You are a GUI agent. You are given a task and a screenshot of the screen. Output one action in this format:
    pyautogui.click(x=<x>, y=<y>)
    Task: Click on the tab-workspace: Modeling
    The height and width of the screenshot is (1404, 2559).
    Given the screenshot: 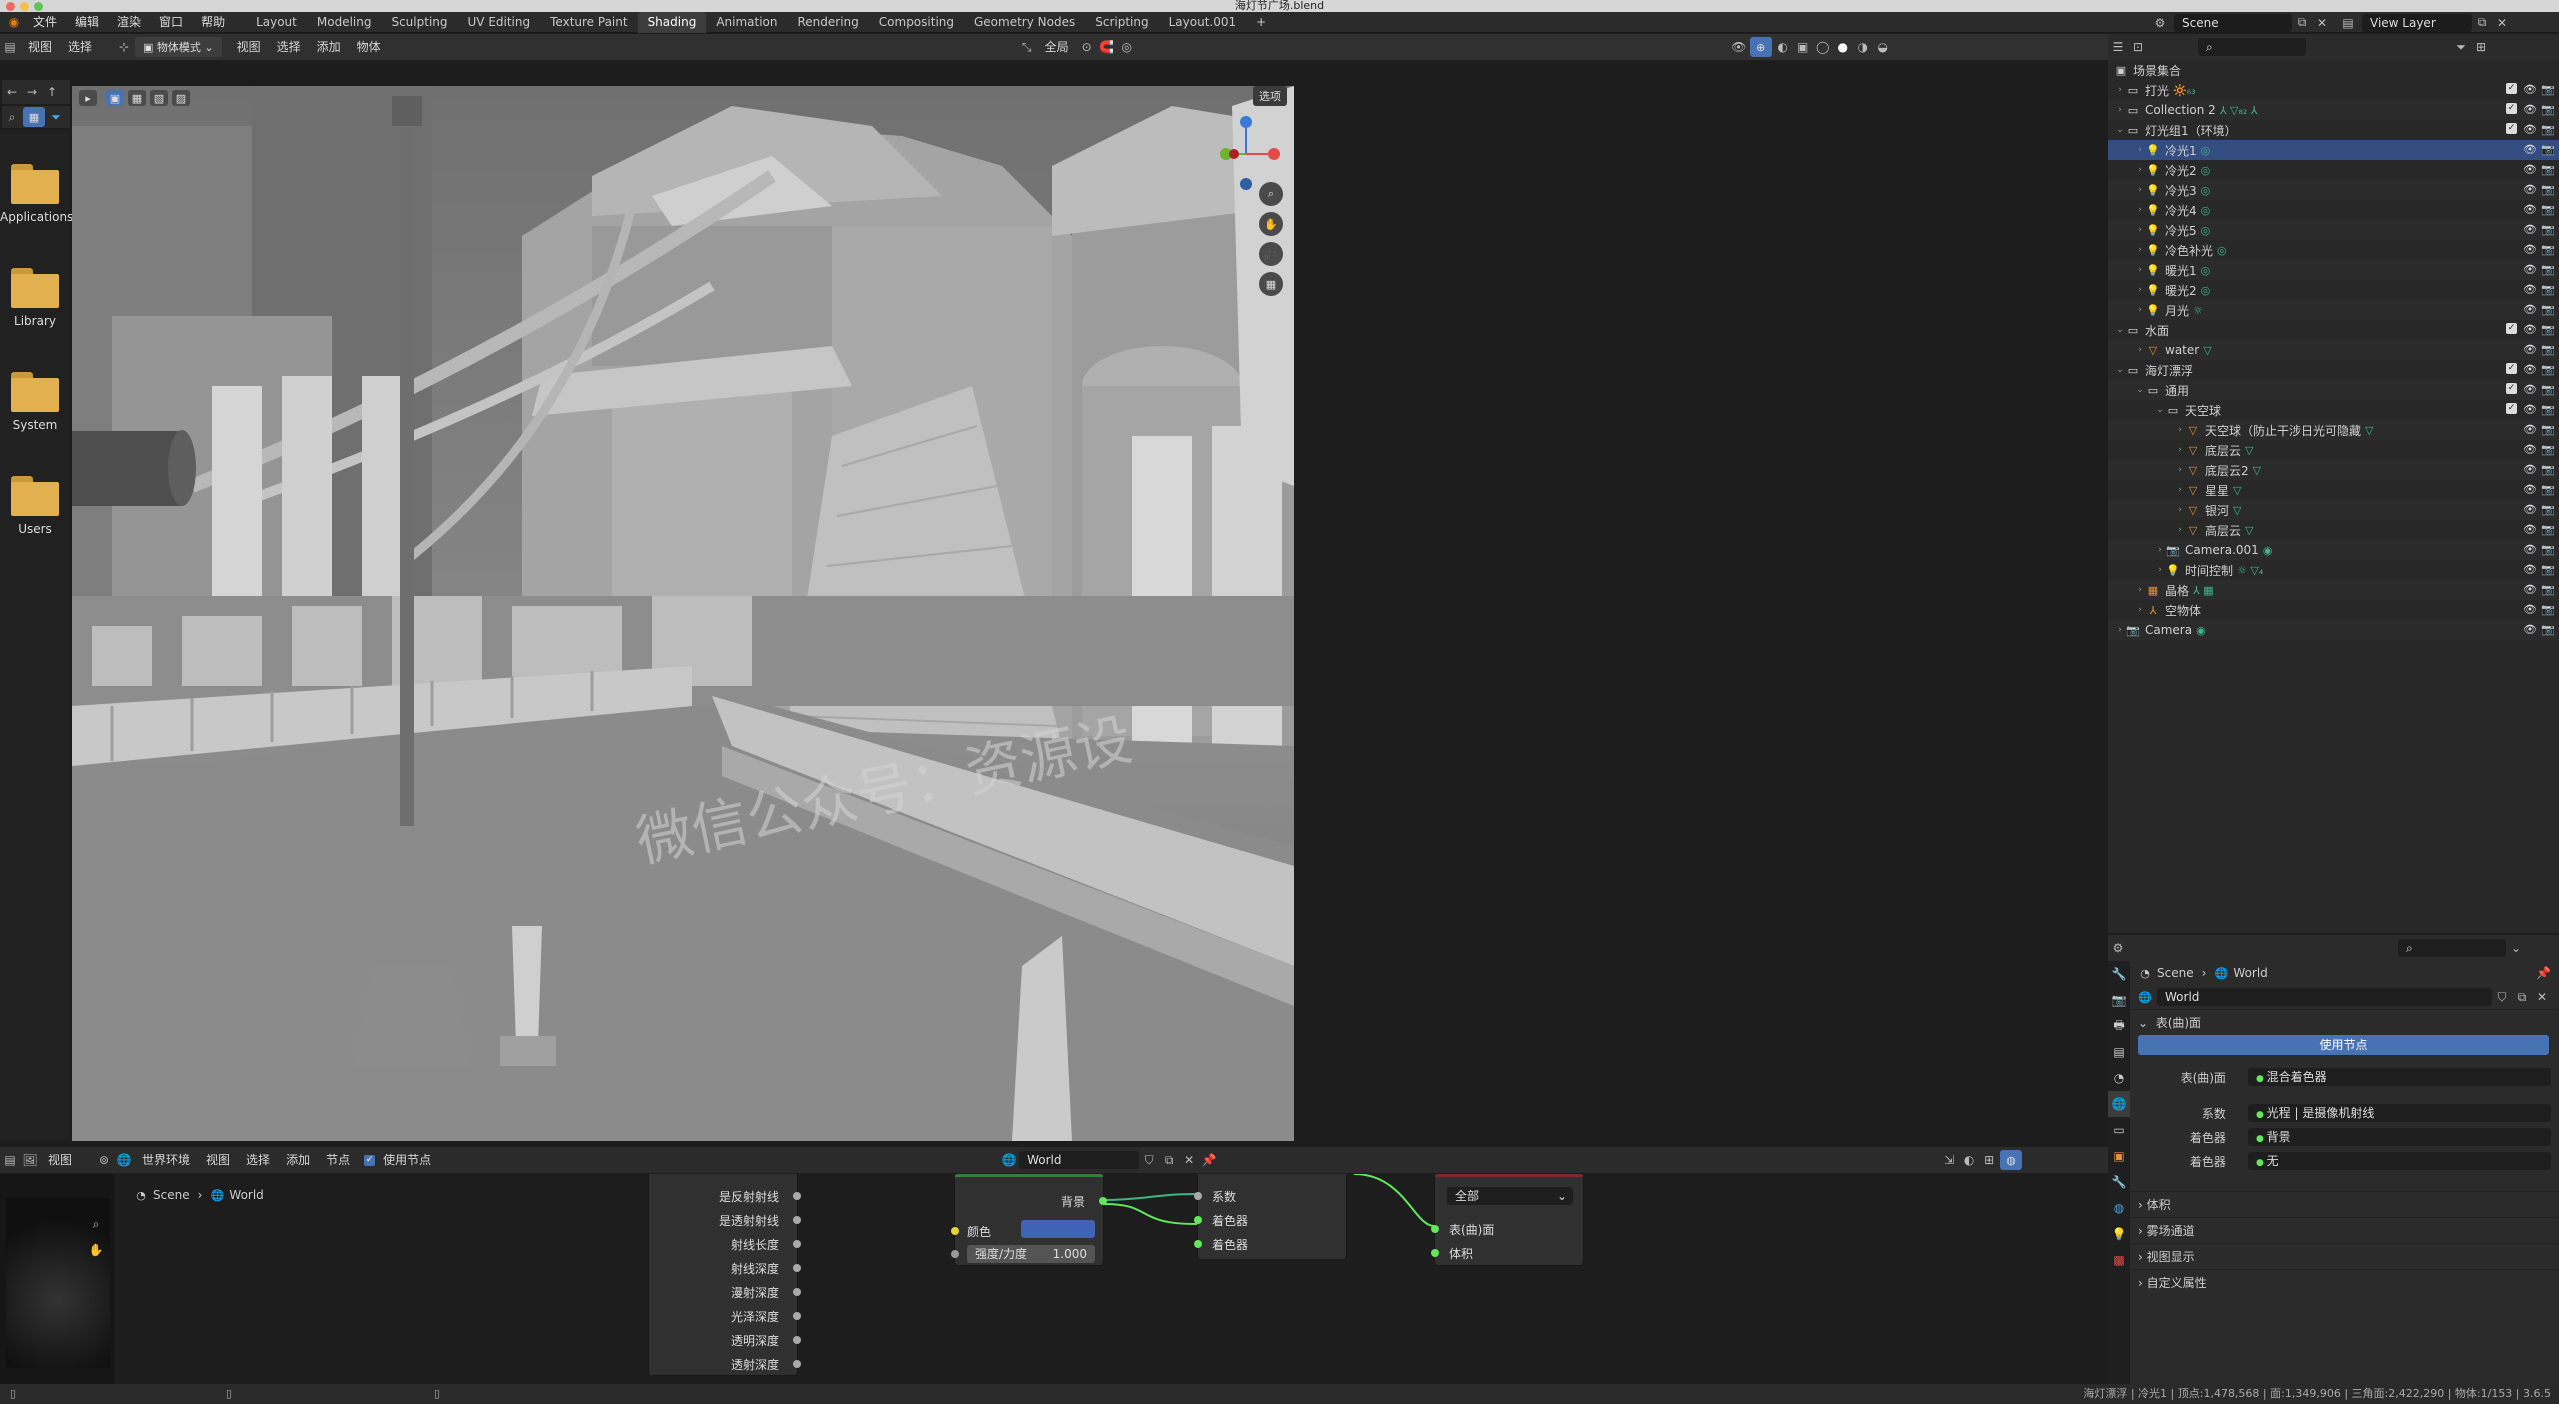 What is the action you would take?
    pyautogui.click(x=344, y=22)
    